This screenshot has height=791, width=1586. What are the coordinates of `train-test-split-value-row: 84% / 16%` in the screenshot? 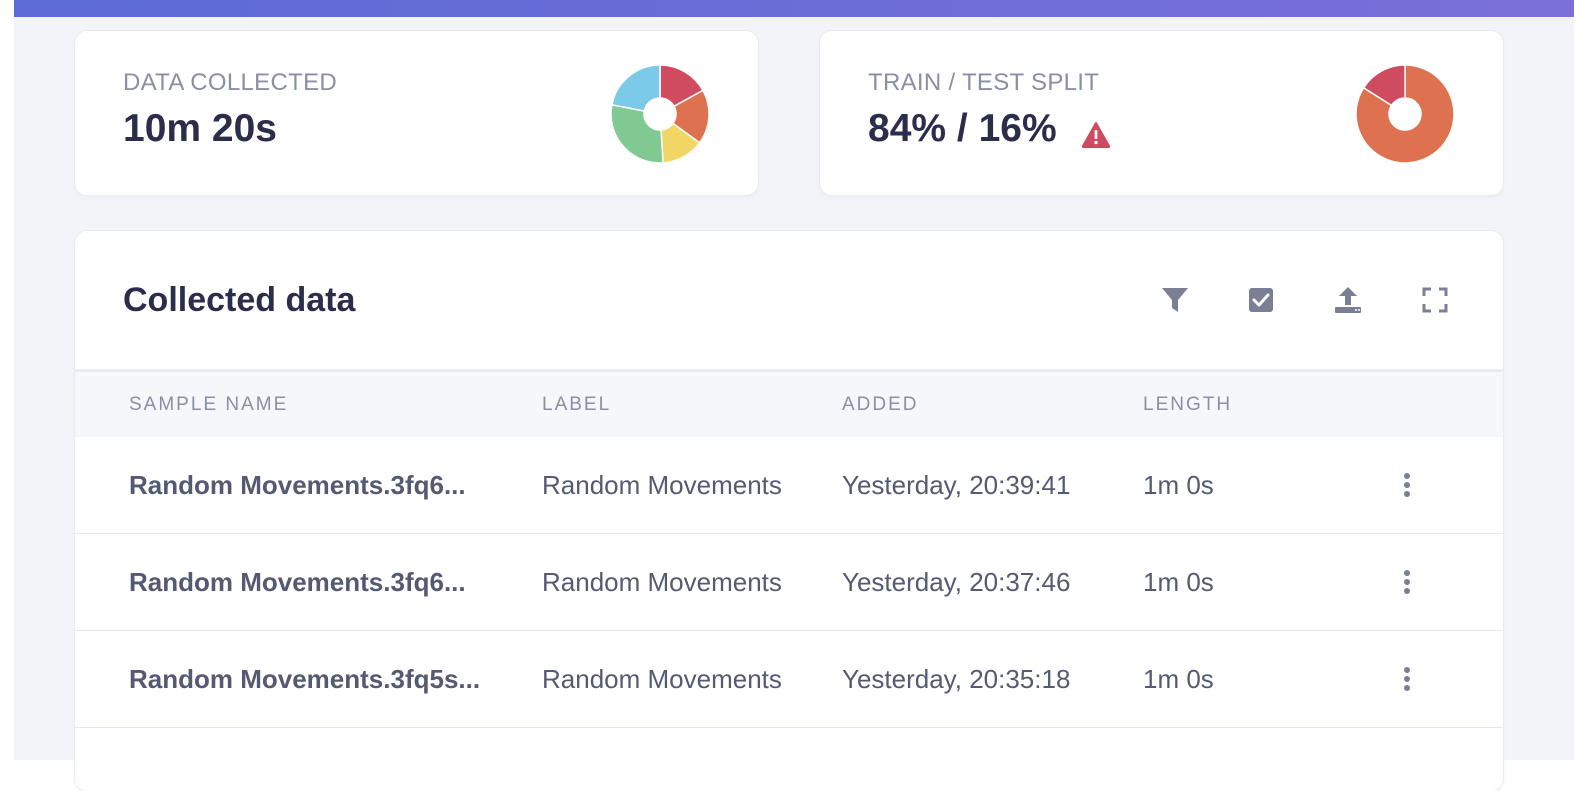 It's located at (989, 129).